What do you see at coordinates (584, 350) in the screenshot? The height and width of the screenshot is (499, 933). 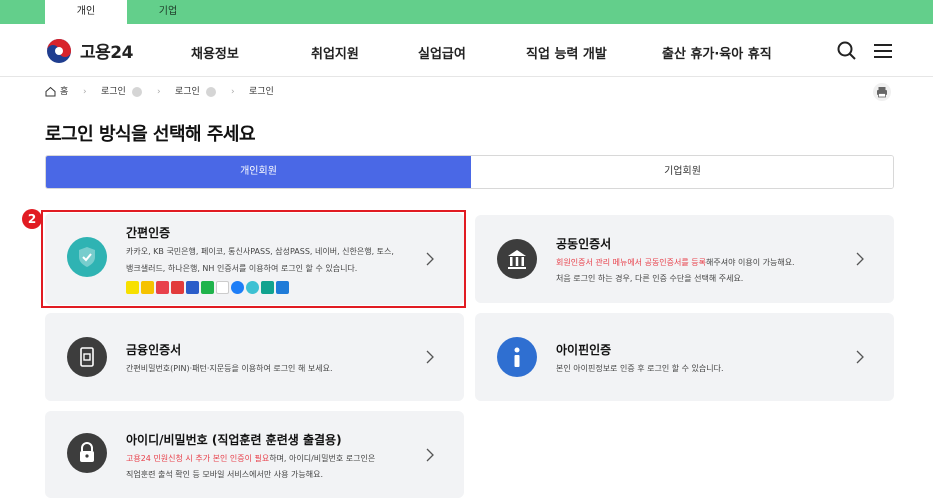 I see `ipin-title: 아이핀인증` at bounding box center [584, 350].